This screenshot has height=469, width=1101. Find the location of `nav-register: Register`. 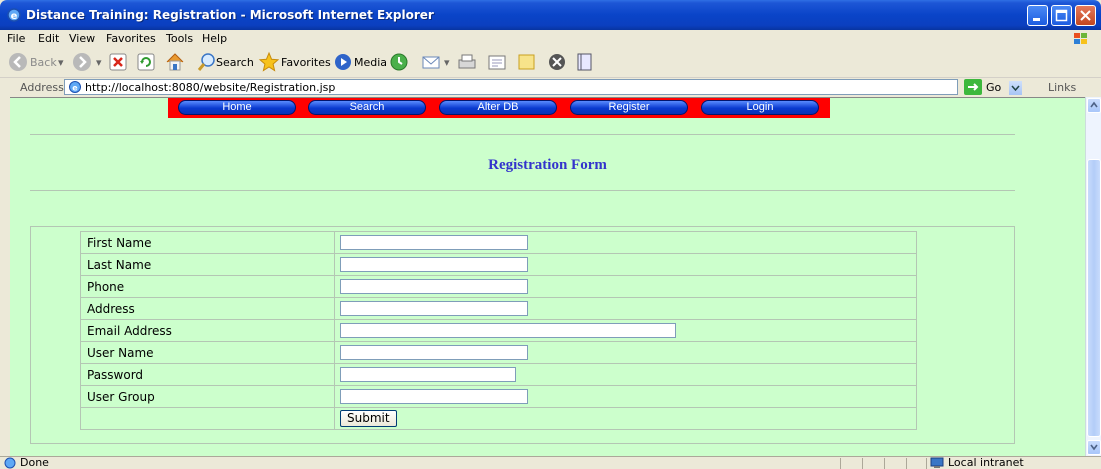

nav-register: Register is located at coordinates (629, 107).